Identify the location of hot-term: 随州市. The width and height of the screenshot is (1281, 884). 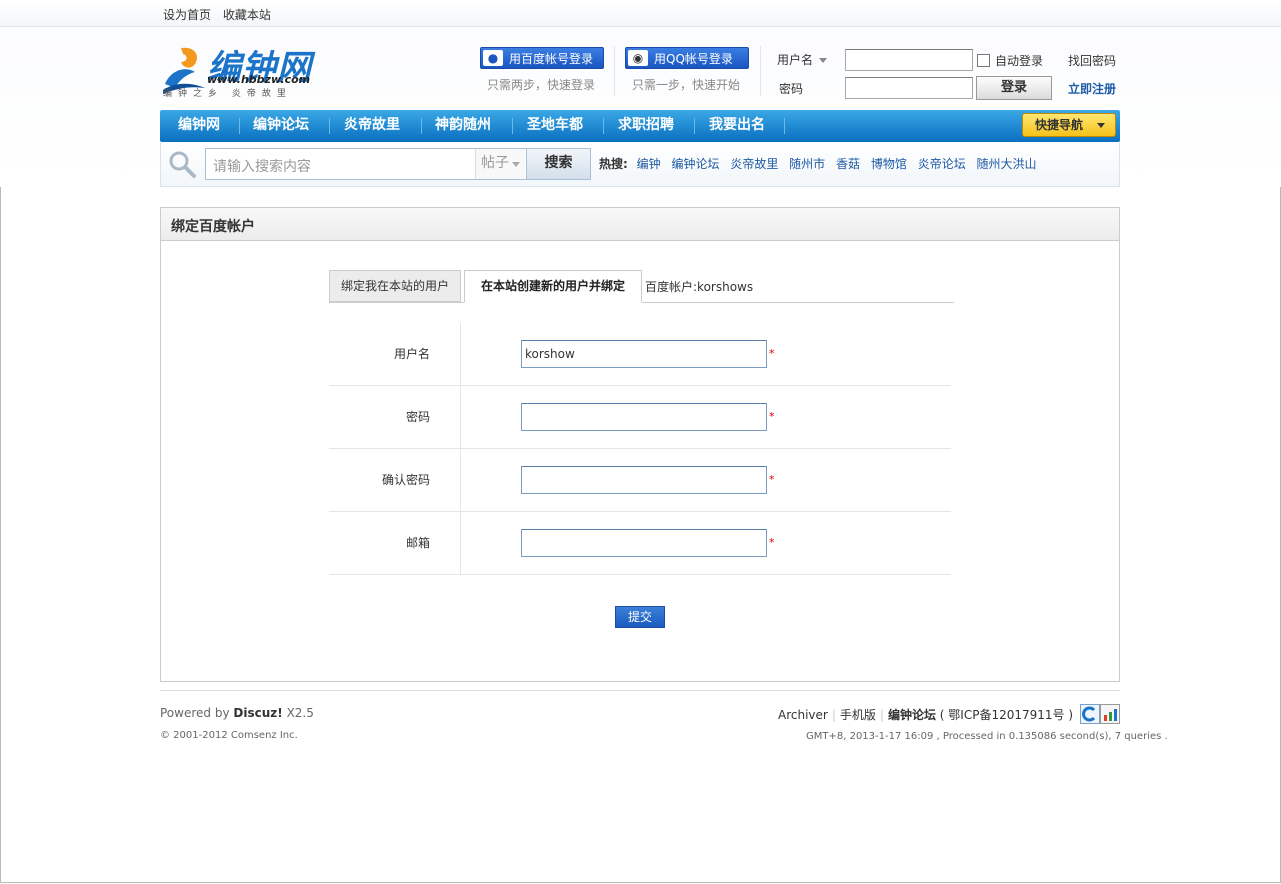
(807, 164).